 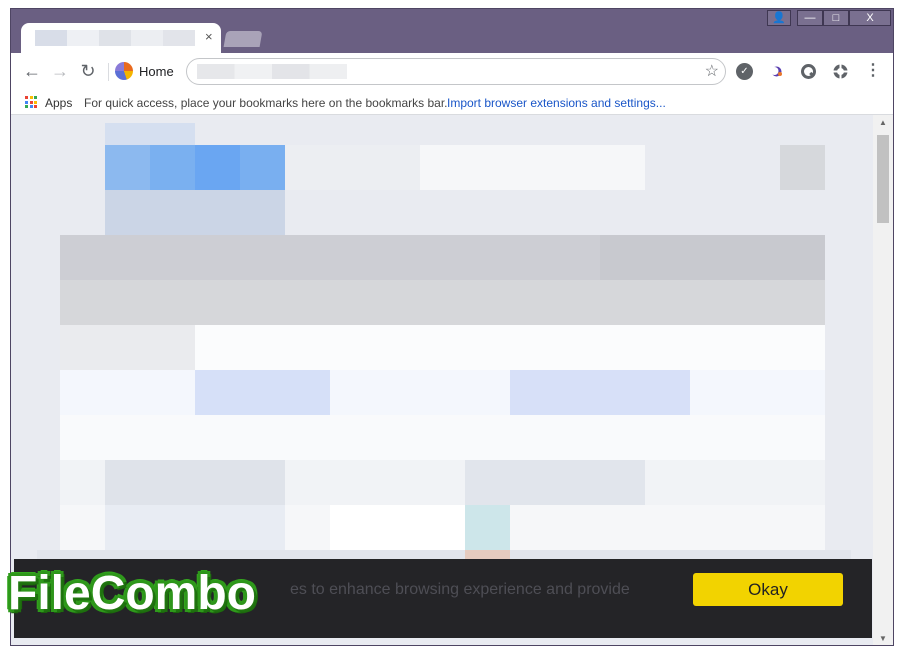 I want to click on reload-icon: ↻, so click(x=88, y=71).